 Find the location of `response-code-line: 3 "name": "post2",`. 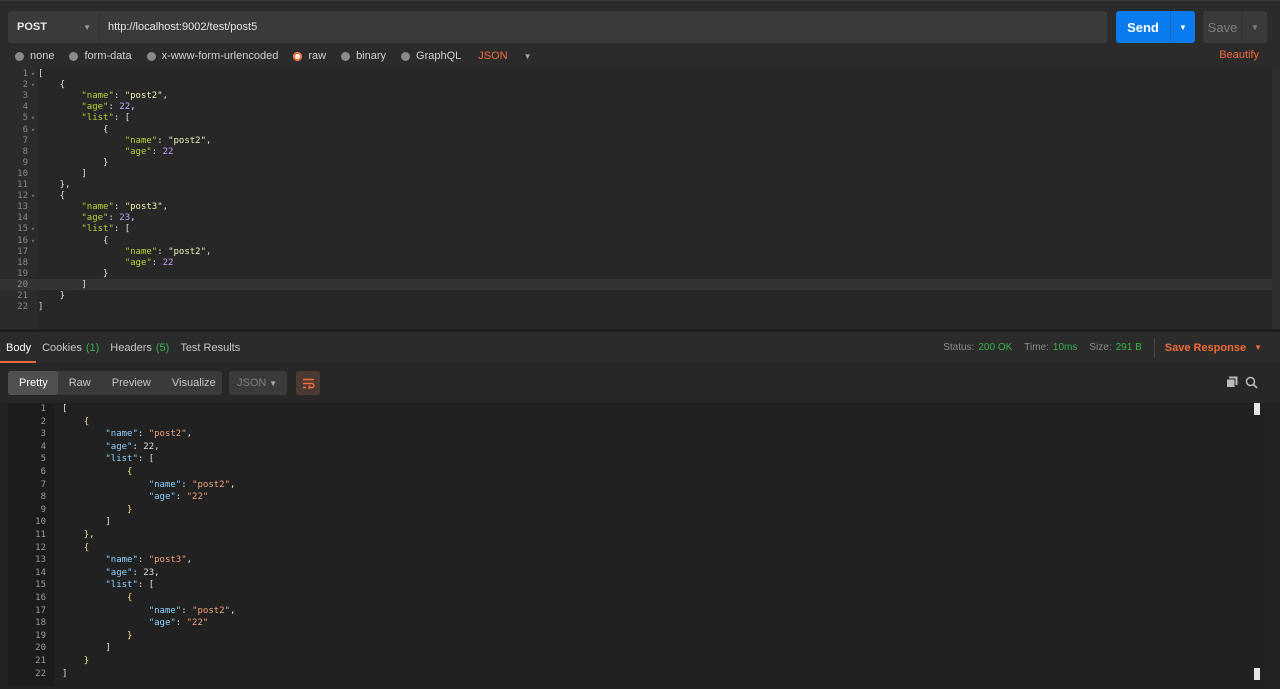

response-code-line: 3 "name": "post2", is located at coordinates (633, 434).